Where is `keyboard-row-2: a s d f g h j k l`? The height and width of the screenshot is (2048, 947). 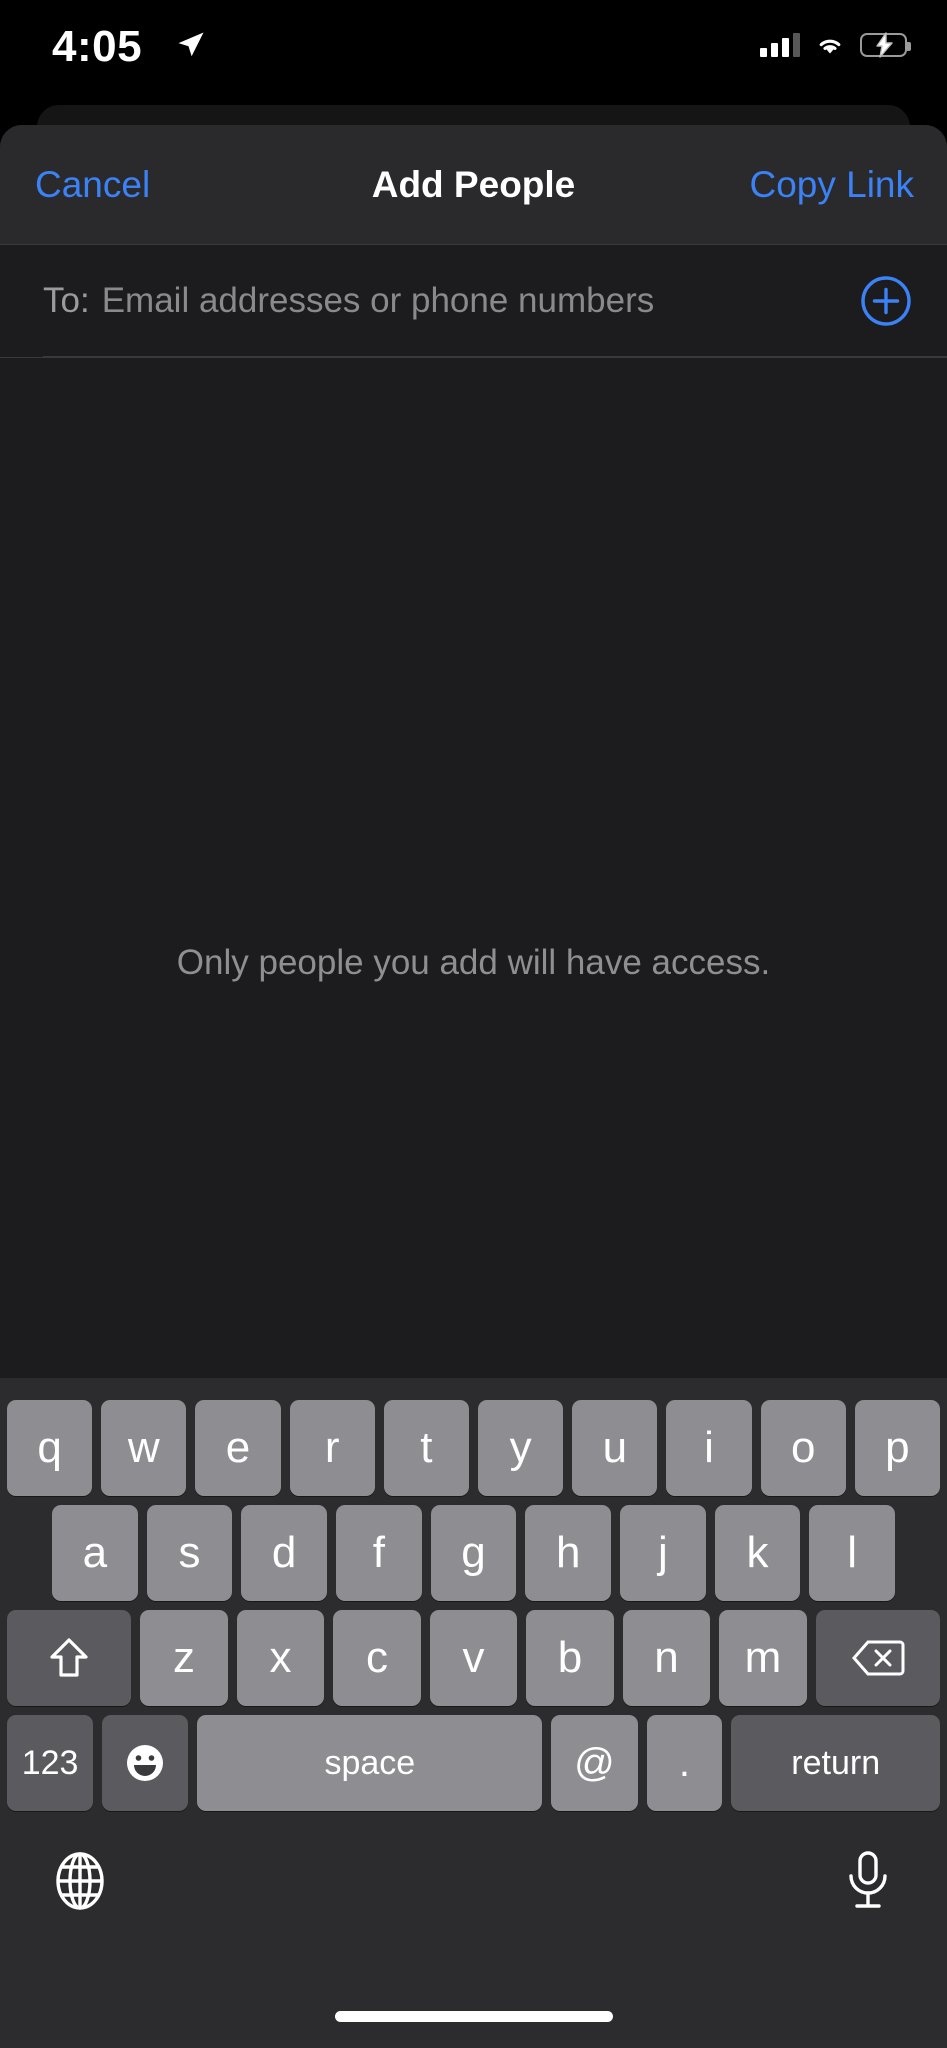
keyboard-row-2: a s d f g h j k l is located at coordinates (473, 1553).